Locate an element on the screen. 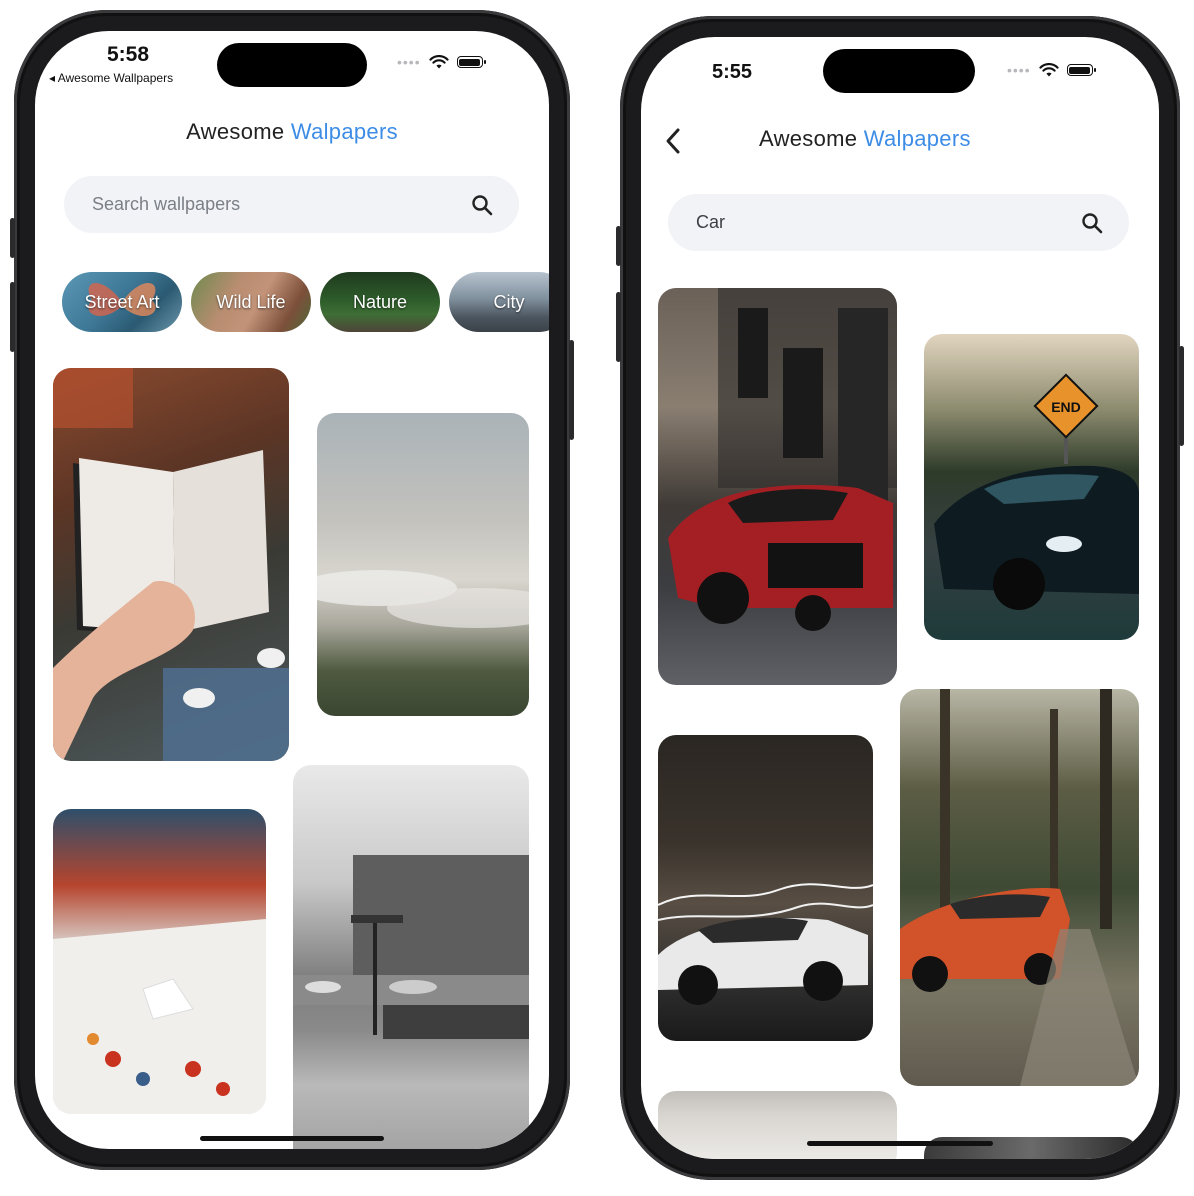 This screenshot has width=1194, height=1196. back-to-app-link: ◂ Awesome Wallpapers is located at coordinates (111, 78).